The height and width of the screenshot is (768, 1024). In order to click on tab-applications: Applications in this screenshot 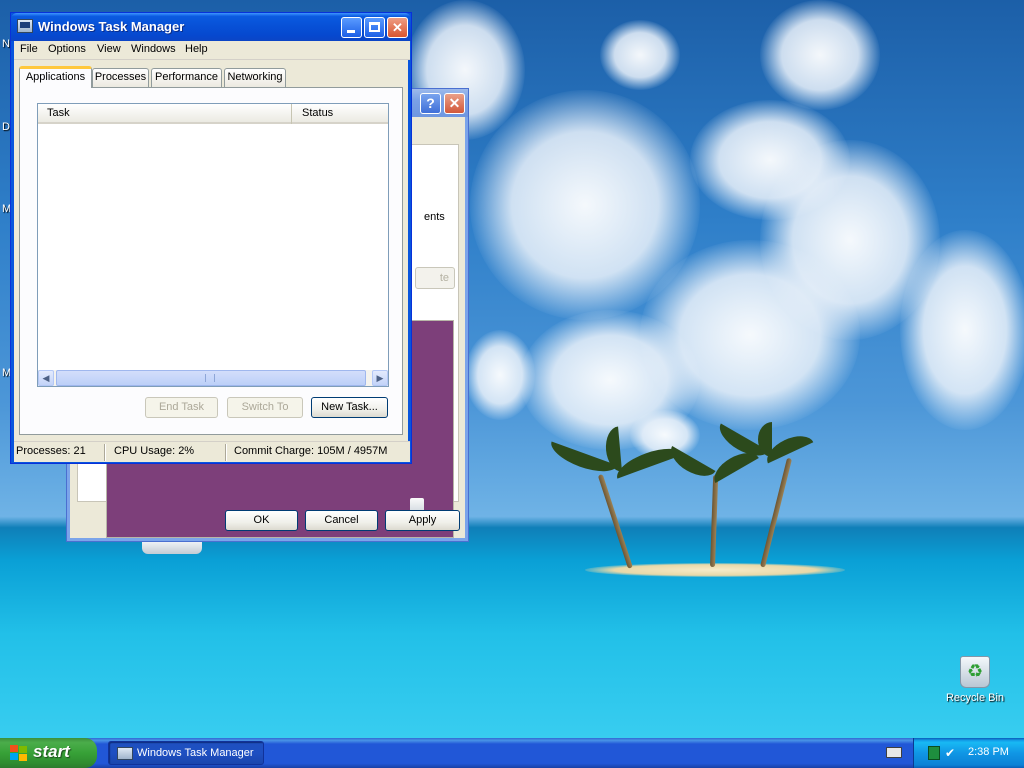, I will do `click(55, 77)`.